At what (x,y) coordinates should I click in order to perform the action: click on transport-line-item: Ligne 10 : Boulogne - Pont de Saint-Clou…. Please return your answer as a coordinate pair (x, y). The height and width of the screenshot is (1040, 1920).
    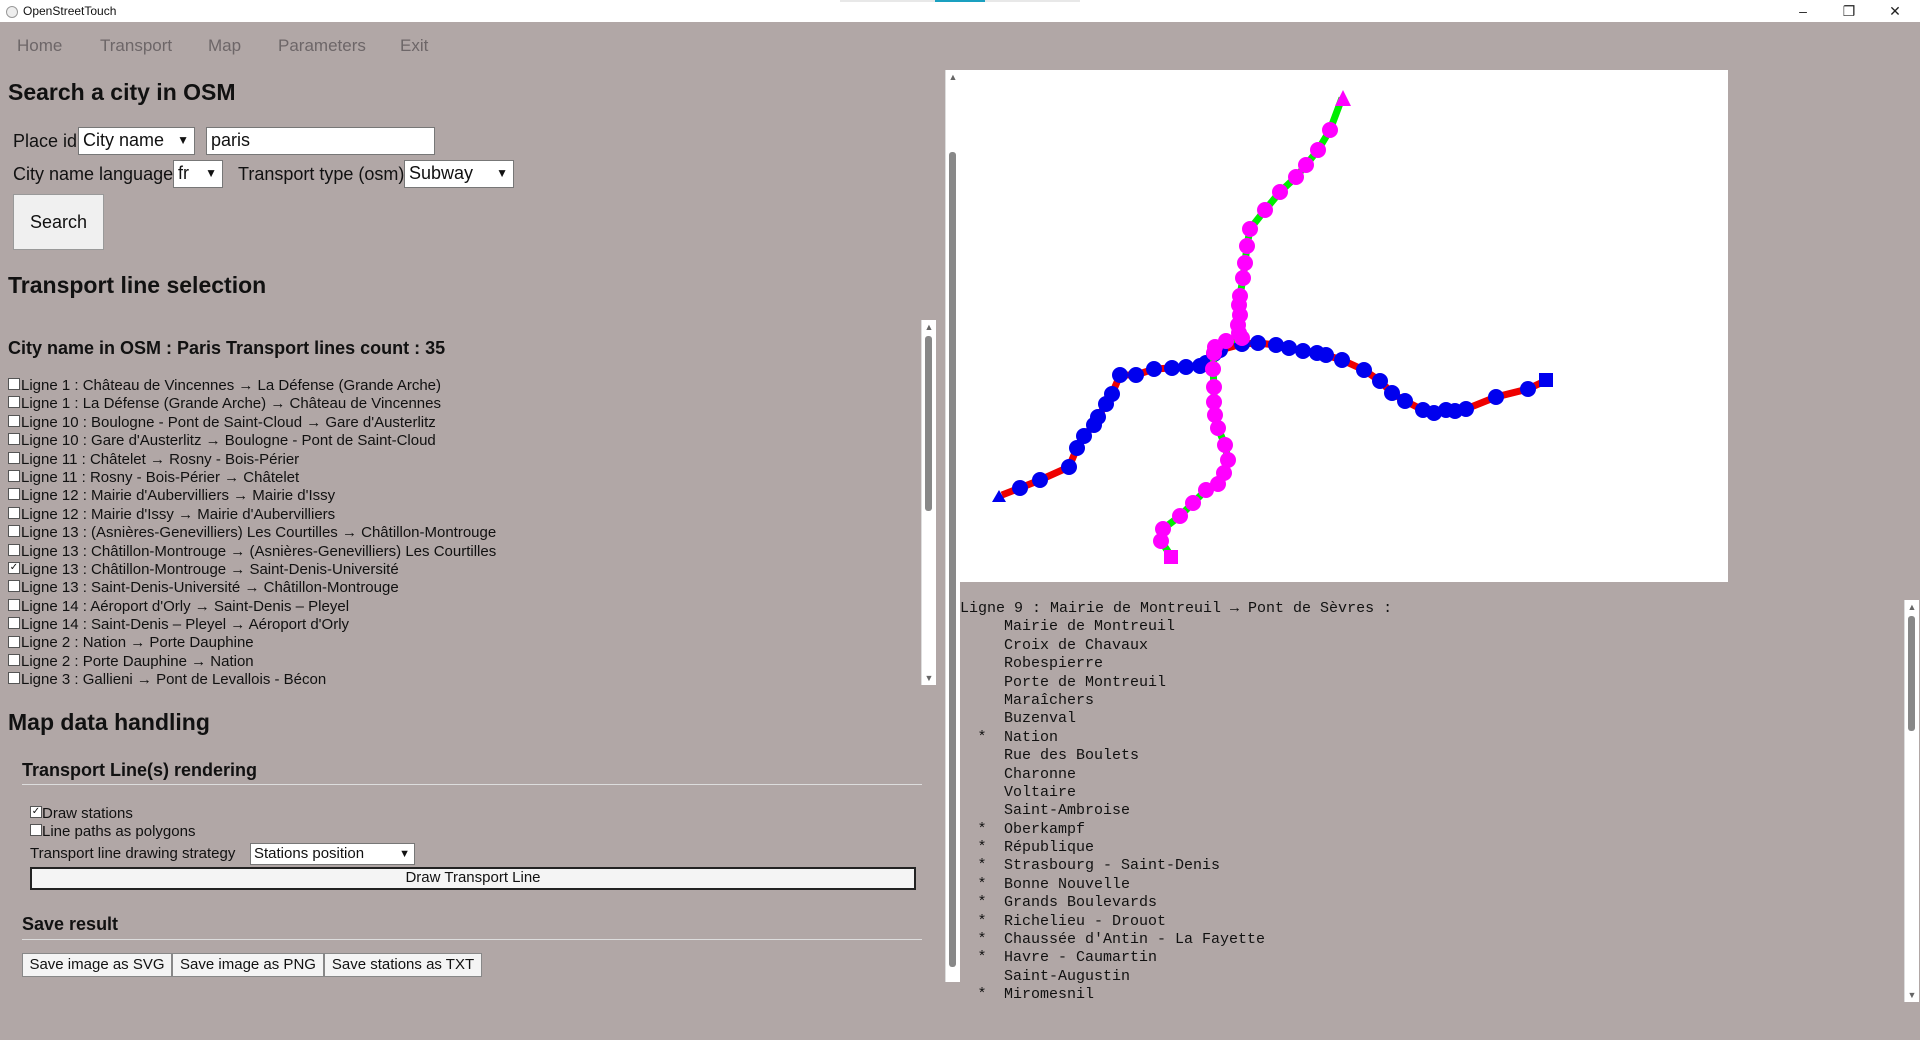
    Looking at the image, I should click on (458, 423).